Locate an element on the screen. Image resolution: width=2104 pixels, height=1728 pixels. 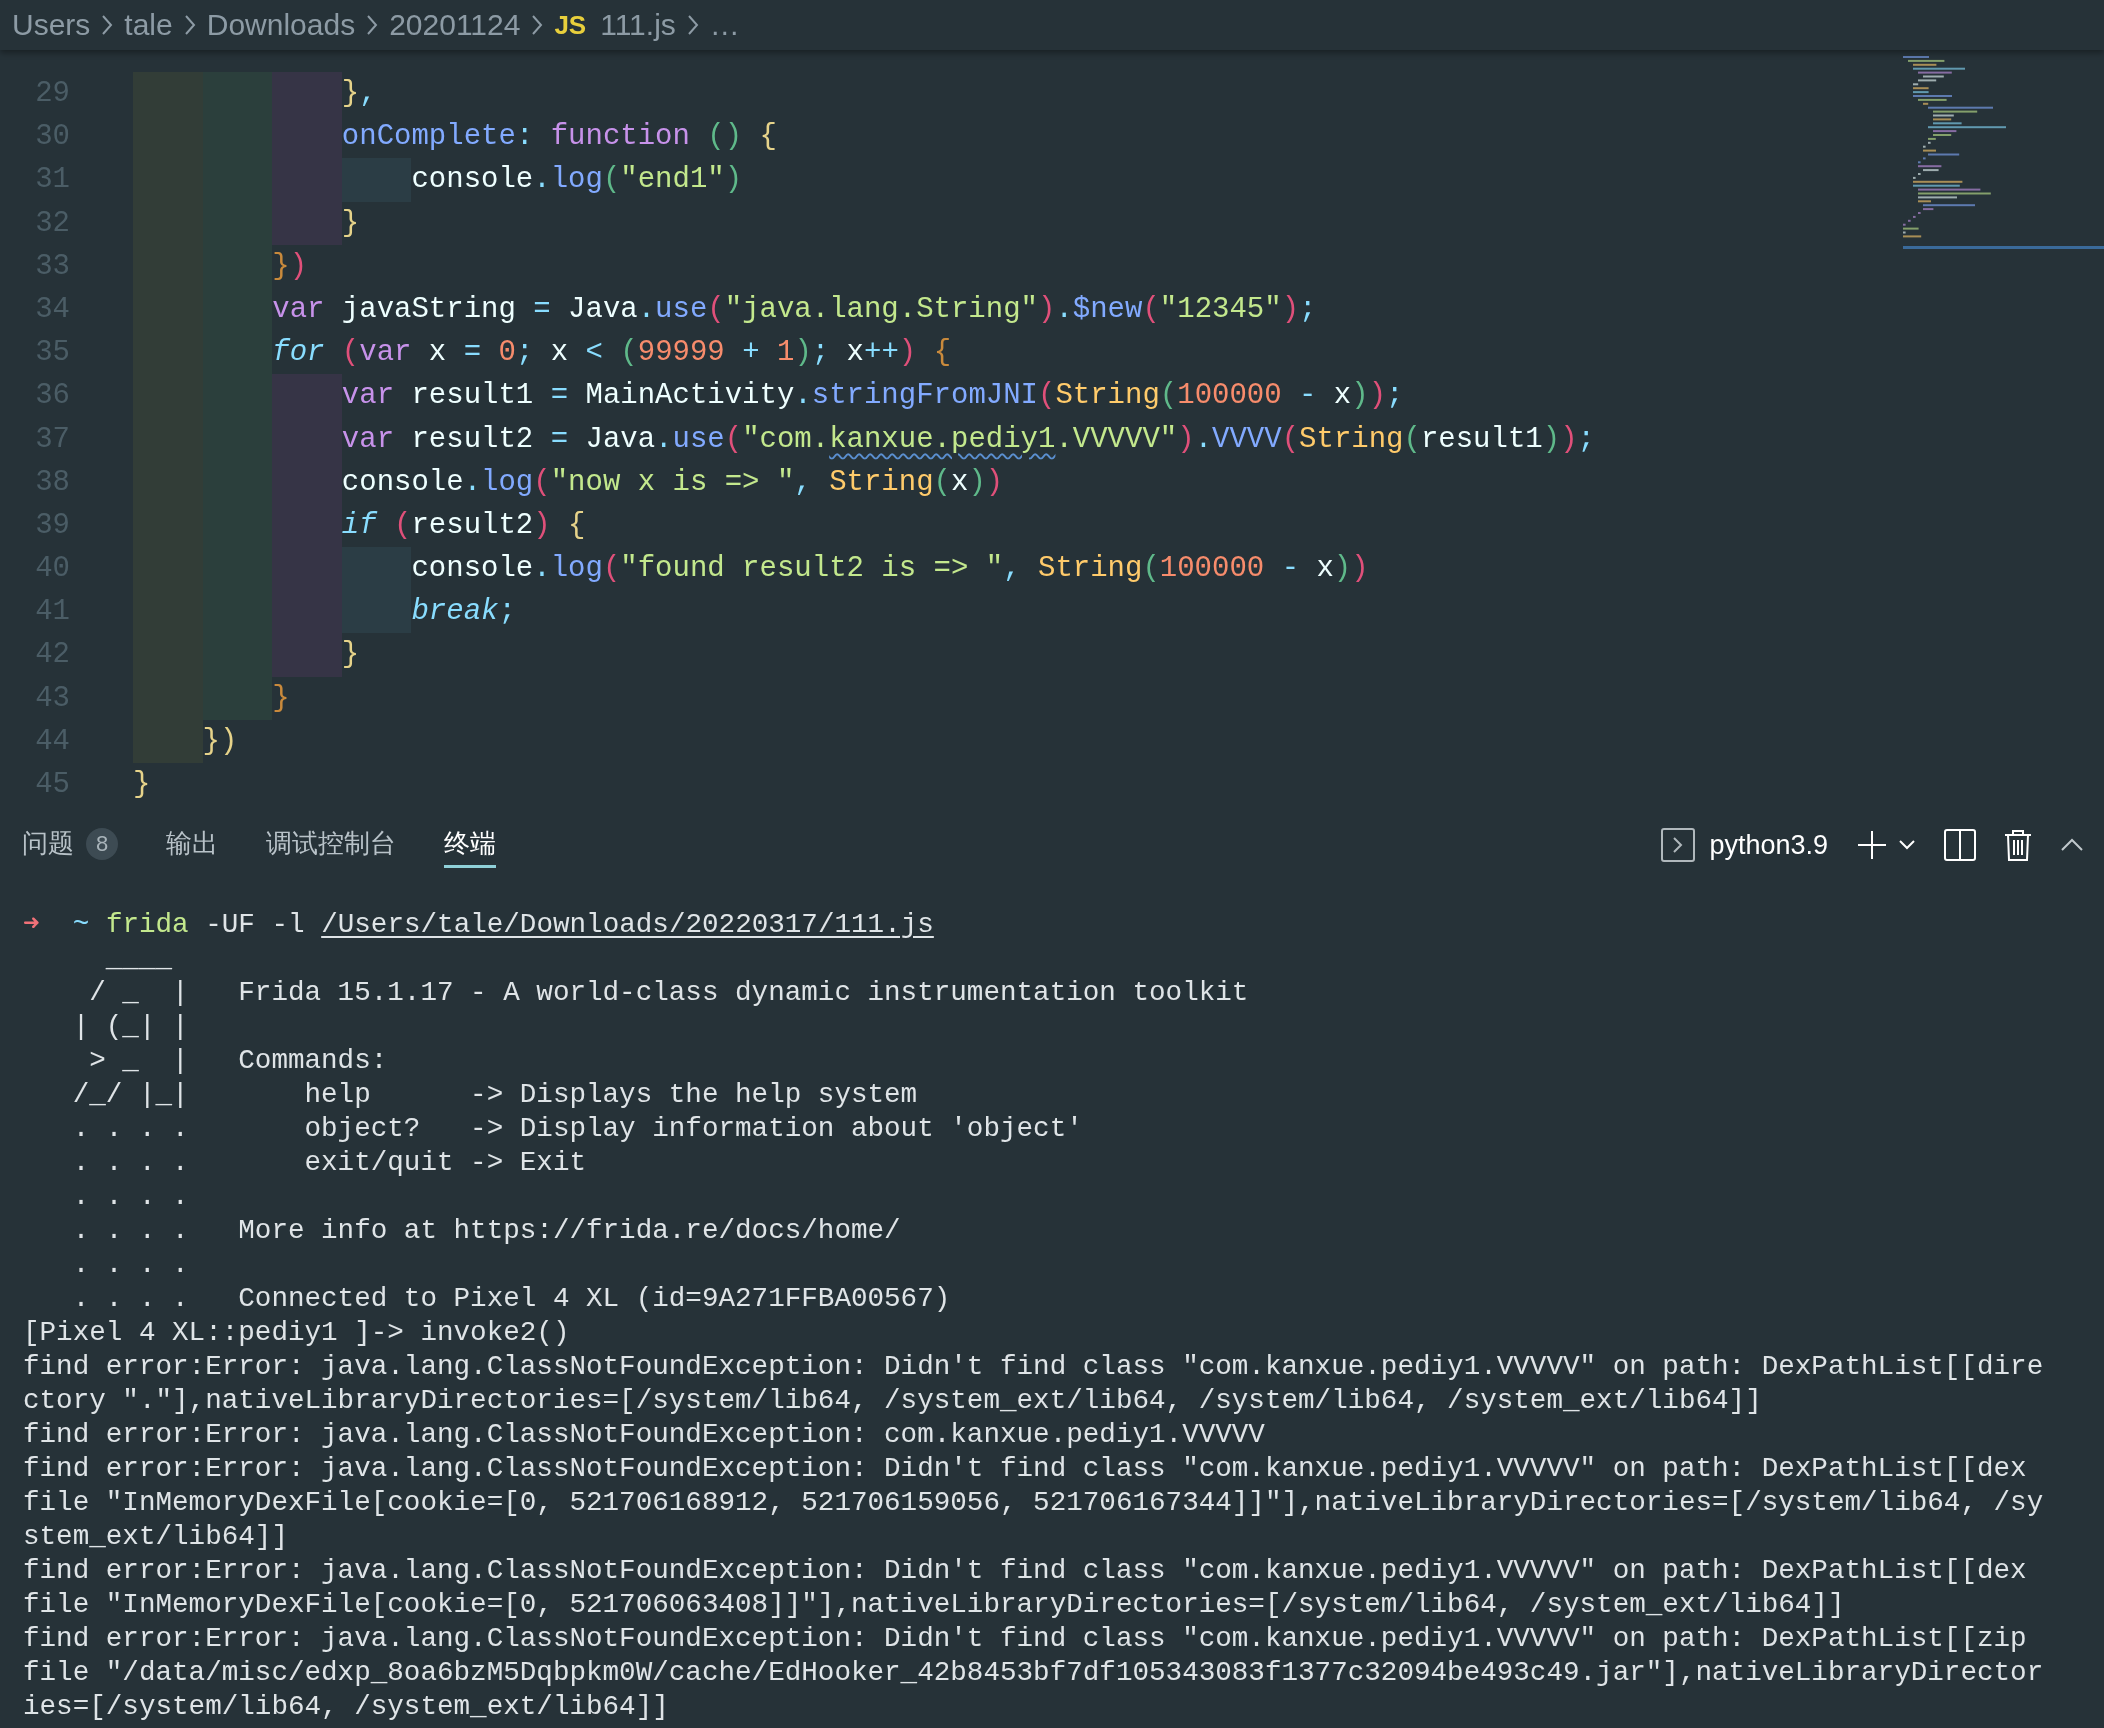
panel-tab: 问题 8 is located at coordinates (70, 845).